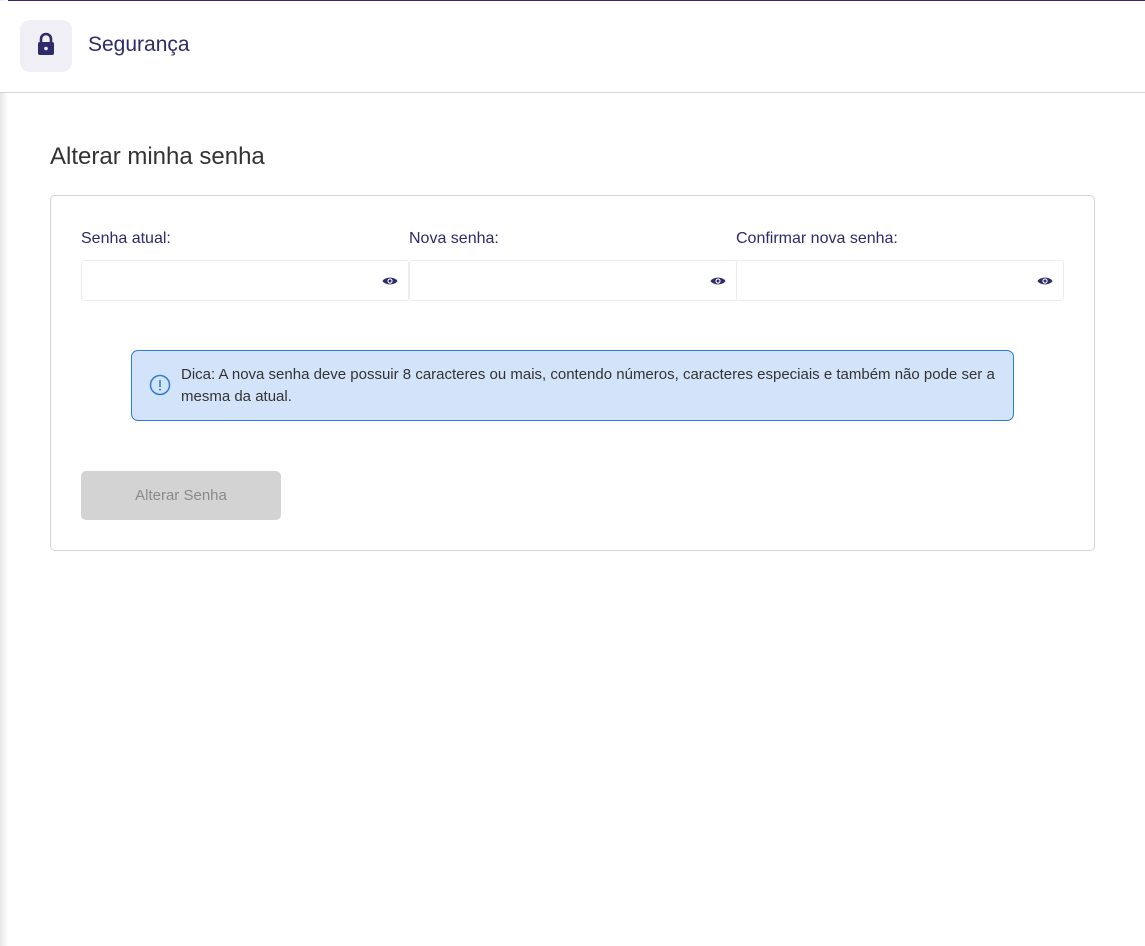 The height and width of the screenshot is (946, 1145). What do you see at coordinates (454, 238) in the screenshot?
I see `new-password-label: Nova senha:` at bounding box center [454, 238].